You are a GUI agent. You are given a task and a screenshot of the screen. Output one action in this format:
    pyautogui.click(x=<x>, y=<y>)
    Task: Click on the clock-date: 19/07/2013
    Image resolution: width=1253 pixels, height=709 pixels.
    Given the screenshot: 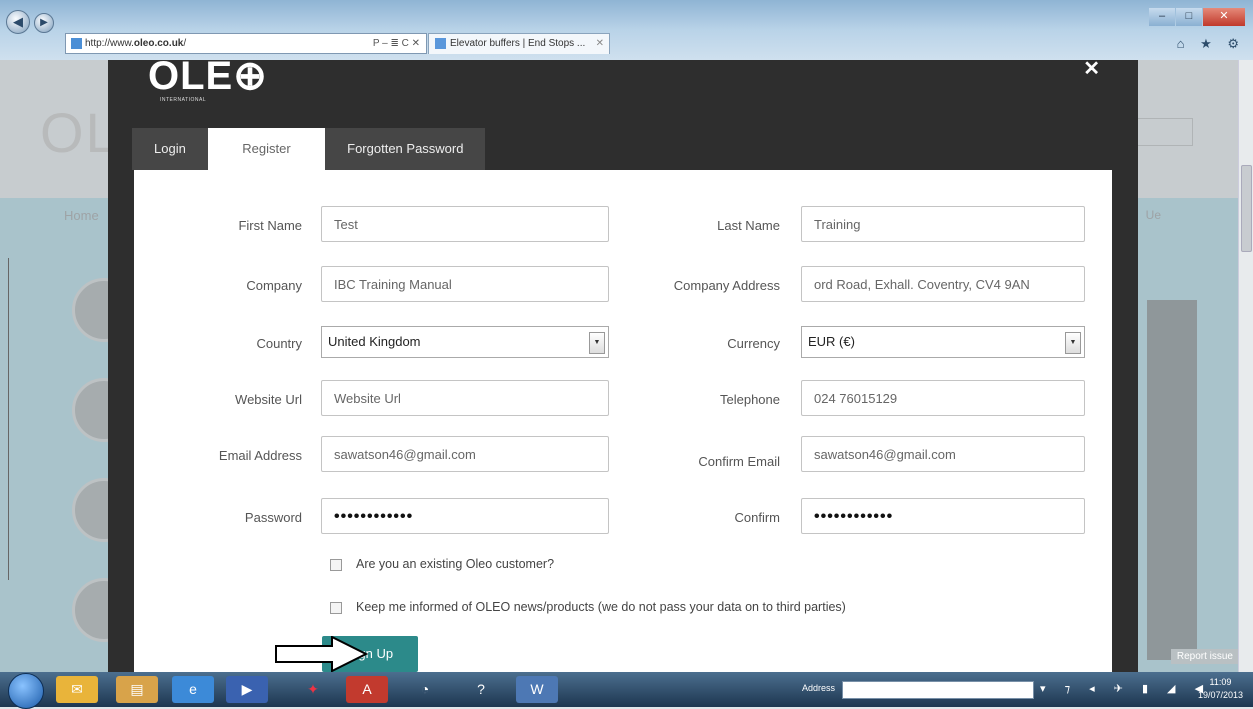 What is the action you would take?
    pyautogui.click(x=1220, y=695)
    